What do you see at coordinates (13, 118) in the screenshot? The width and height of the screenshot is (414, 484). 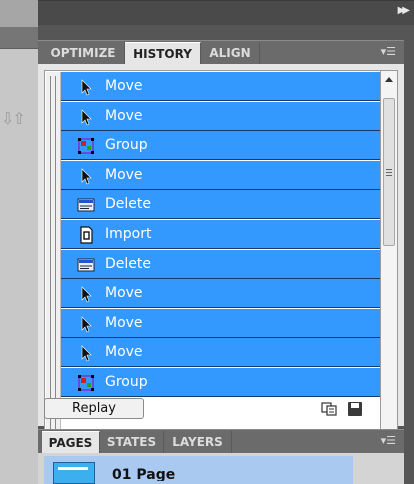 I see `sort-arrows-icon: ⇩⇧` at bounding box center [13, 118].